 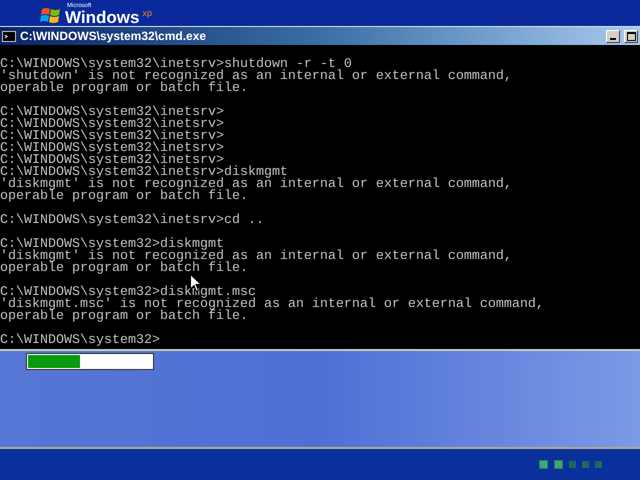 What do you see at coordinates (144, 173) in the screenshot?
I see `console-line: C:\WINDOWS\system32\inetsrv>diskmgmt` at bounding box center [144, 173].